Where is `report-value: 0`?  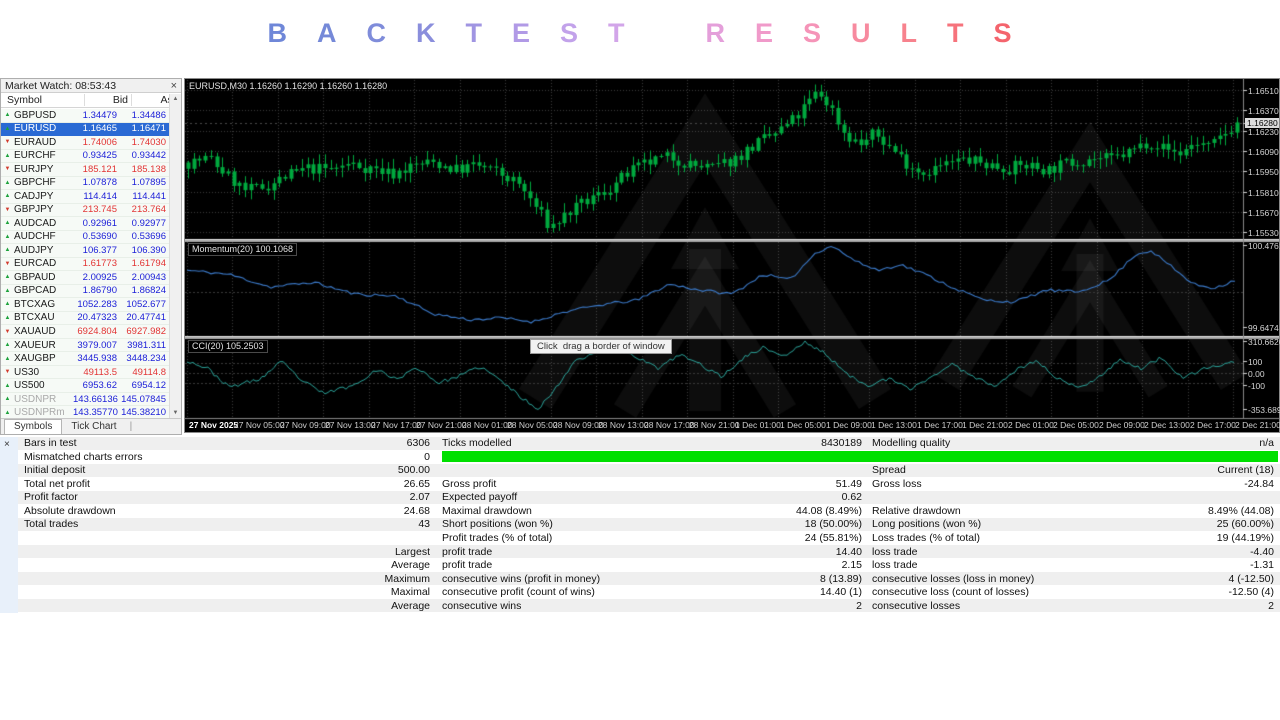
report-value: 0 is located at coordinates (427, 456).